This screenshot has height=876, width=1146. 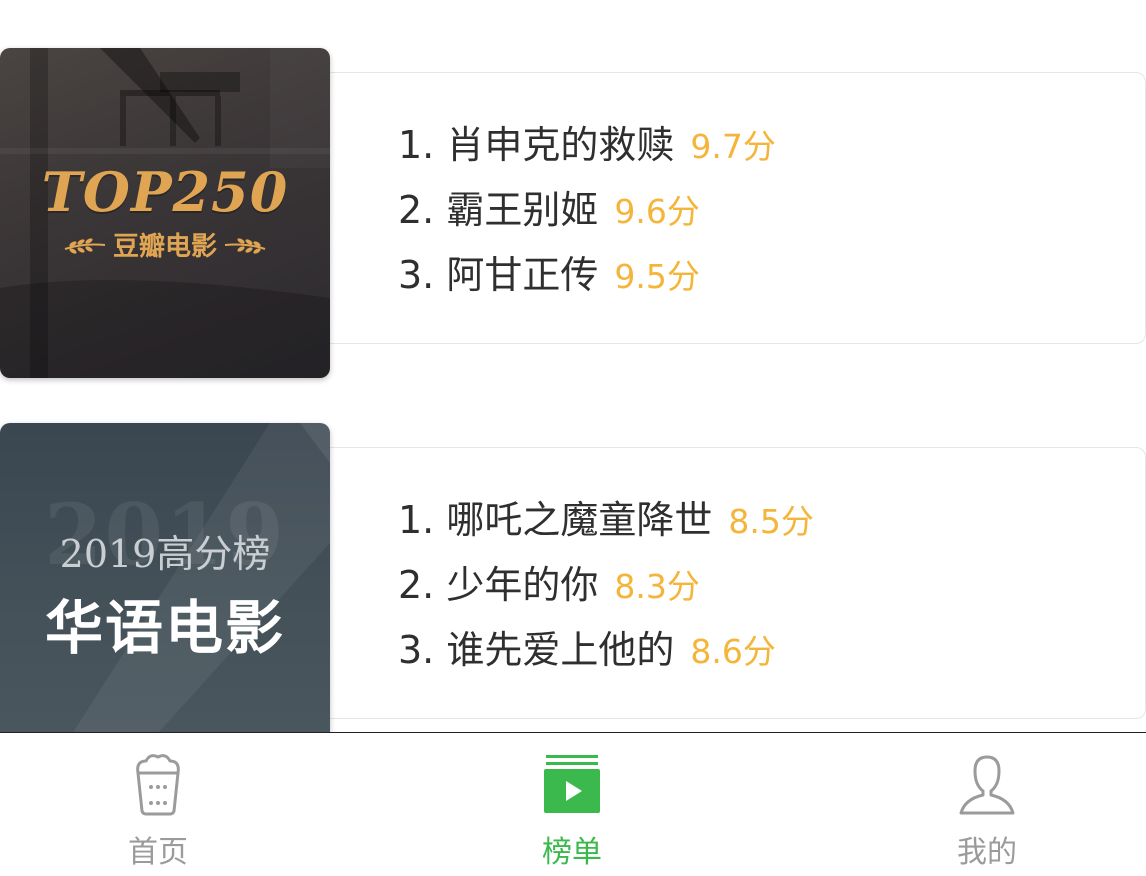 What do you see at coordinates (572, 852) in the screenshot?
I see `tab-ranking-label: 榜单` at bounding box center [572, 852].